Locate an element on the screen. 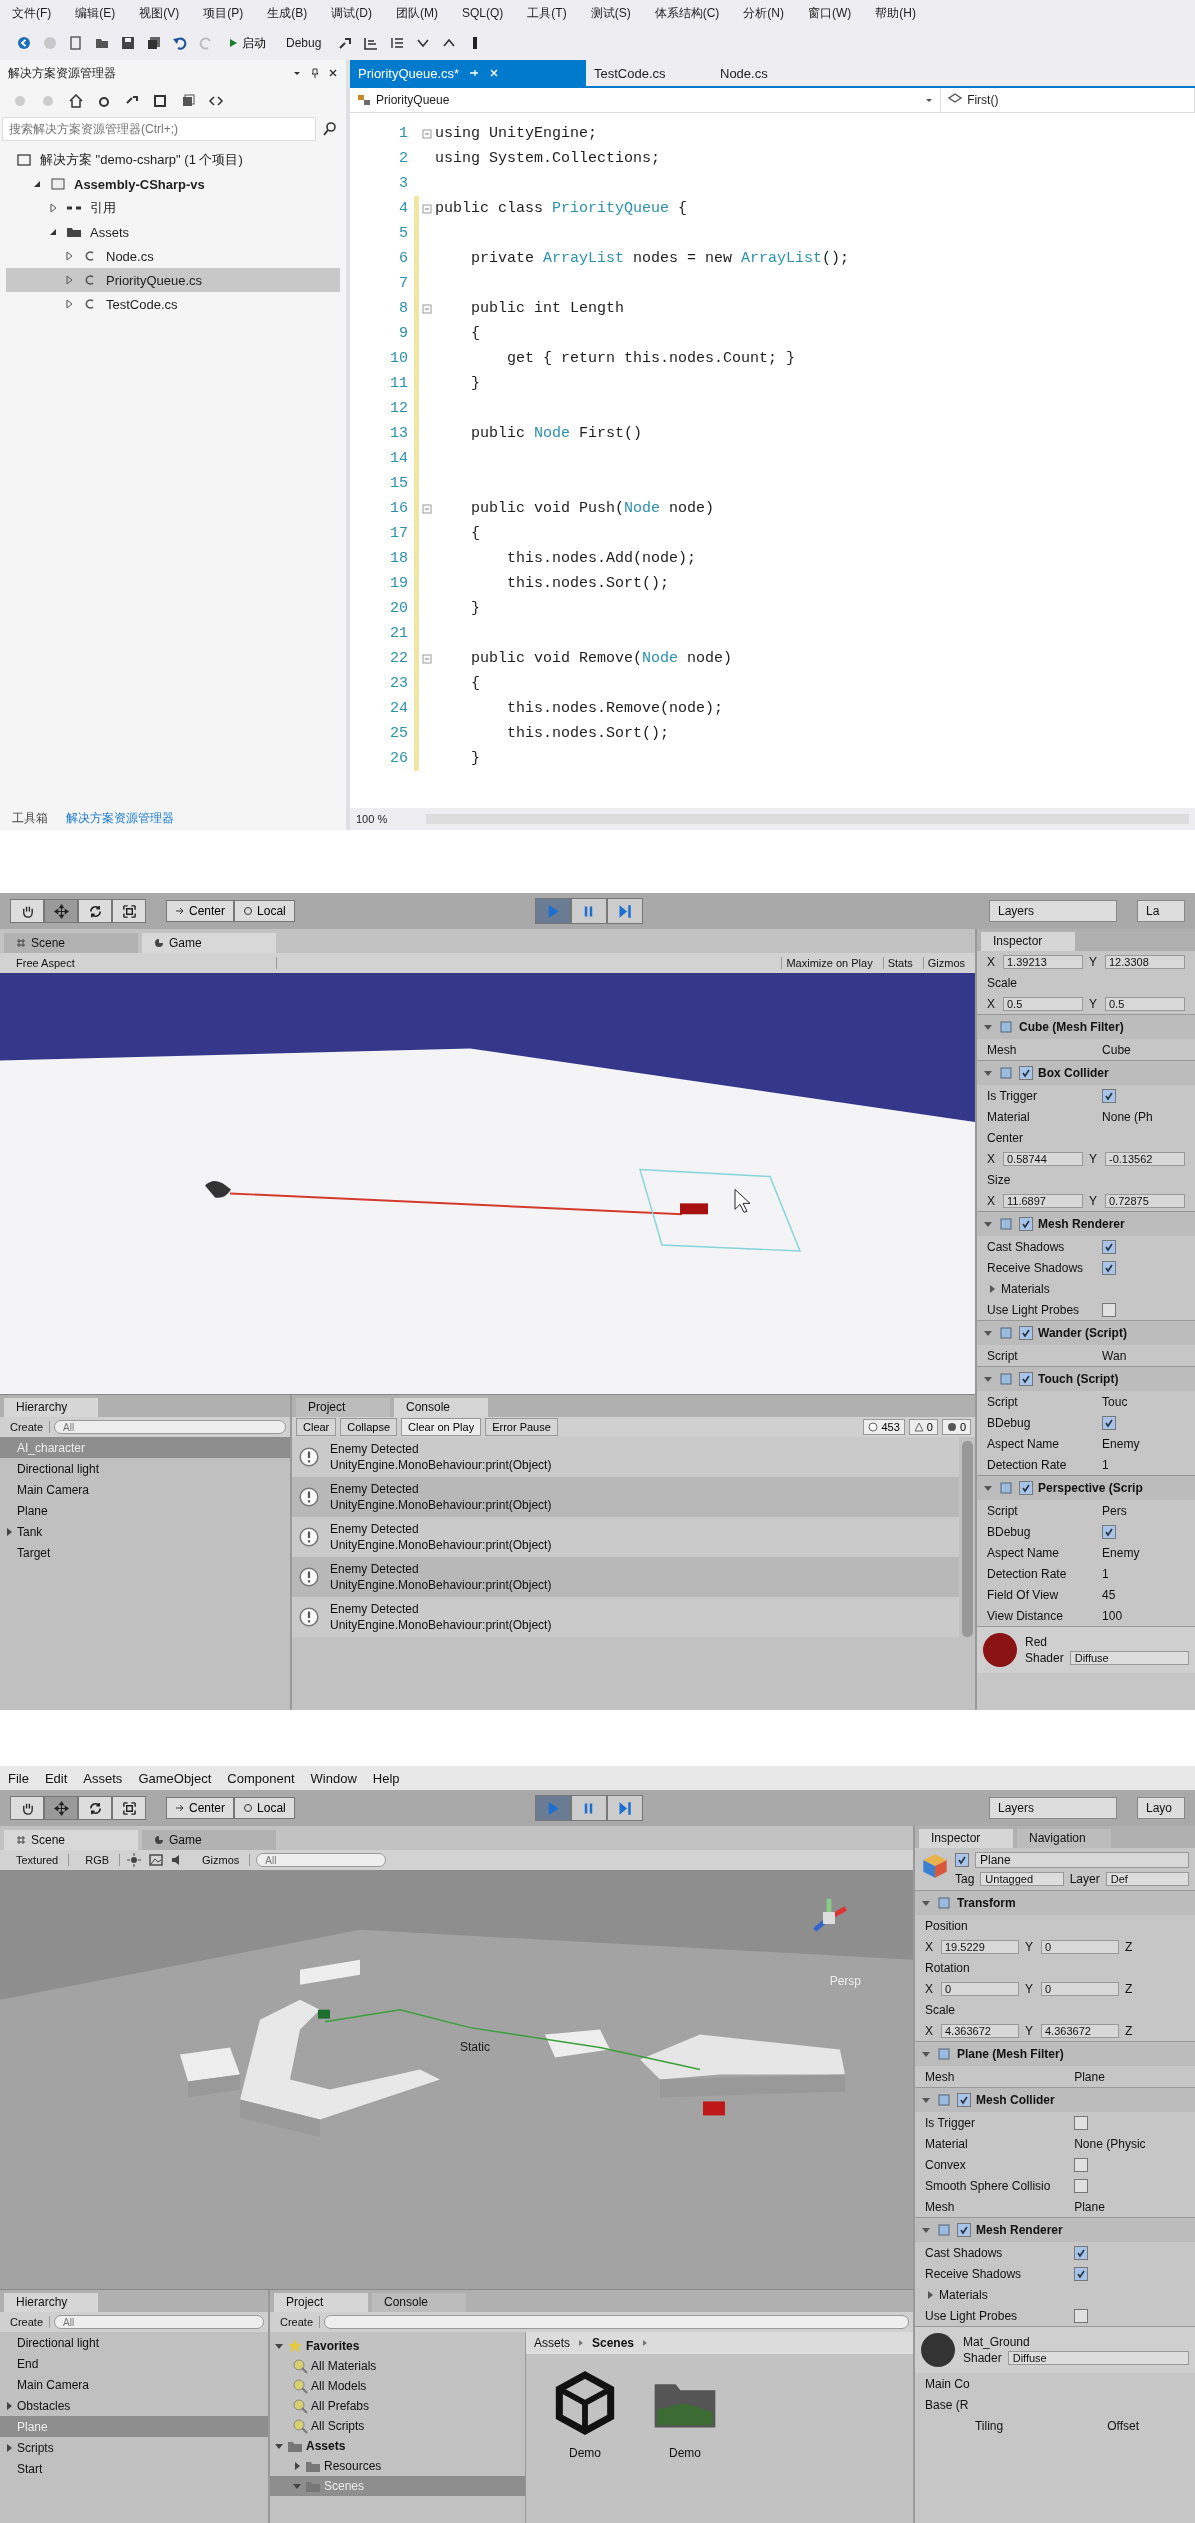 The height and width of the screenshot is (2523, 1195). align-icon is located at coordinates (371, 43).